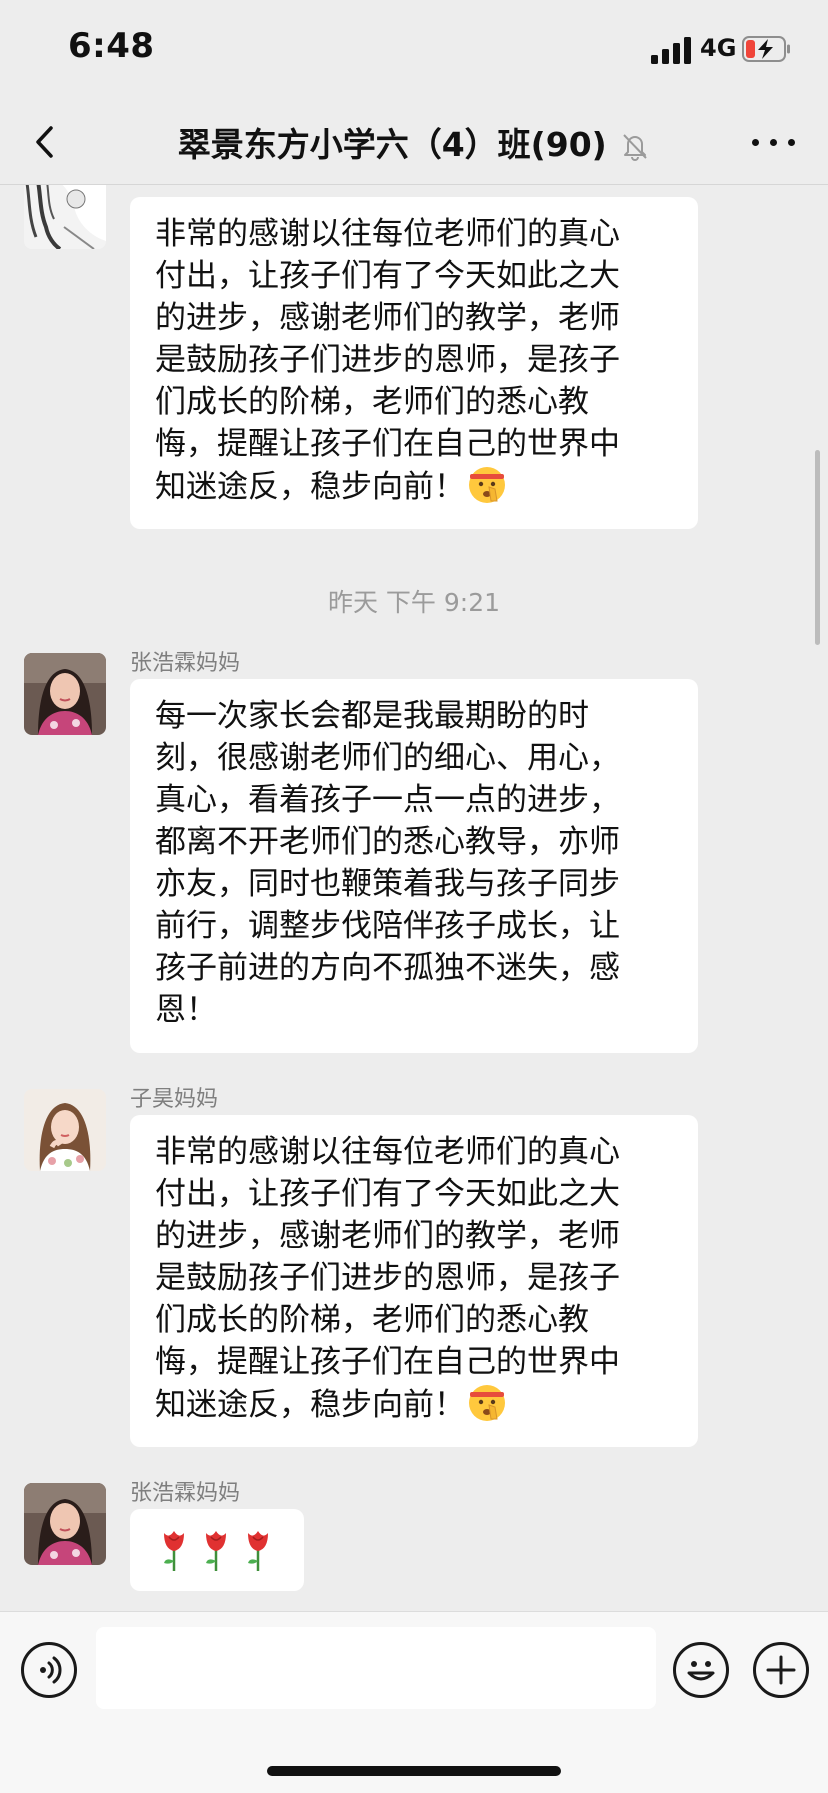  I want to click on status-bar: 6:48 4G, so click(414, 50).